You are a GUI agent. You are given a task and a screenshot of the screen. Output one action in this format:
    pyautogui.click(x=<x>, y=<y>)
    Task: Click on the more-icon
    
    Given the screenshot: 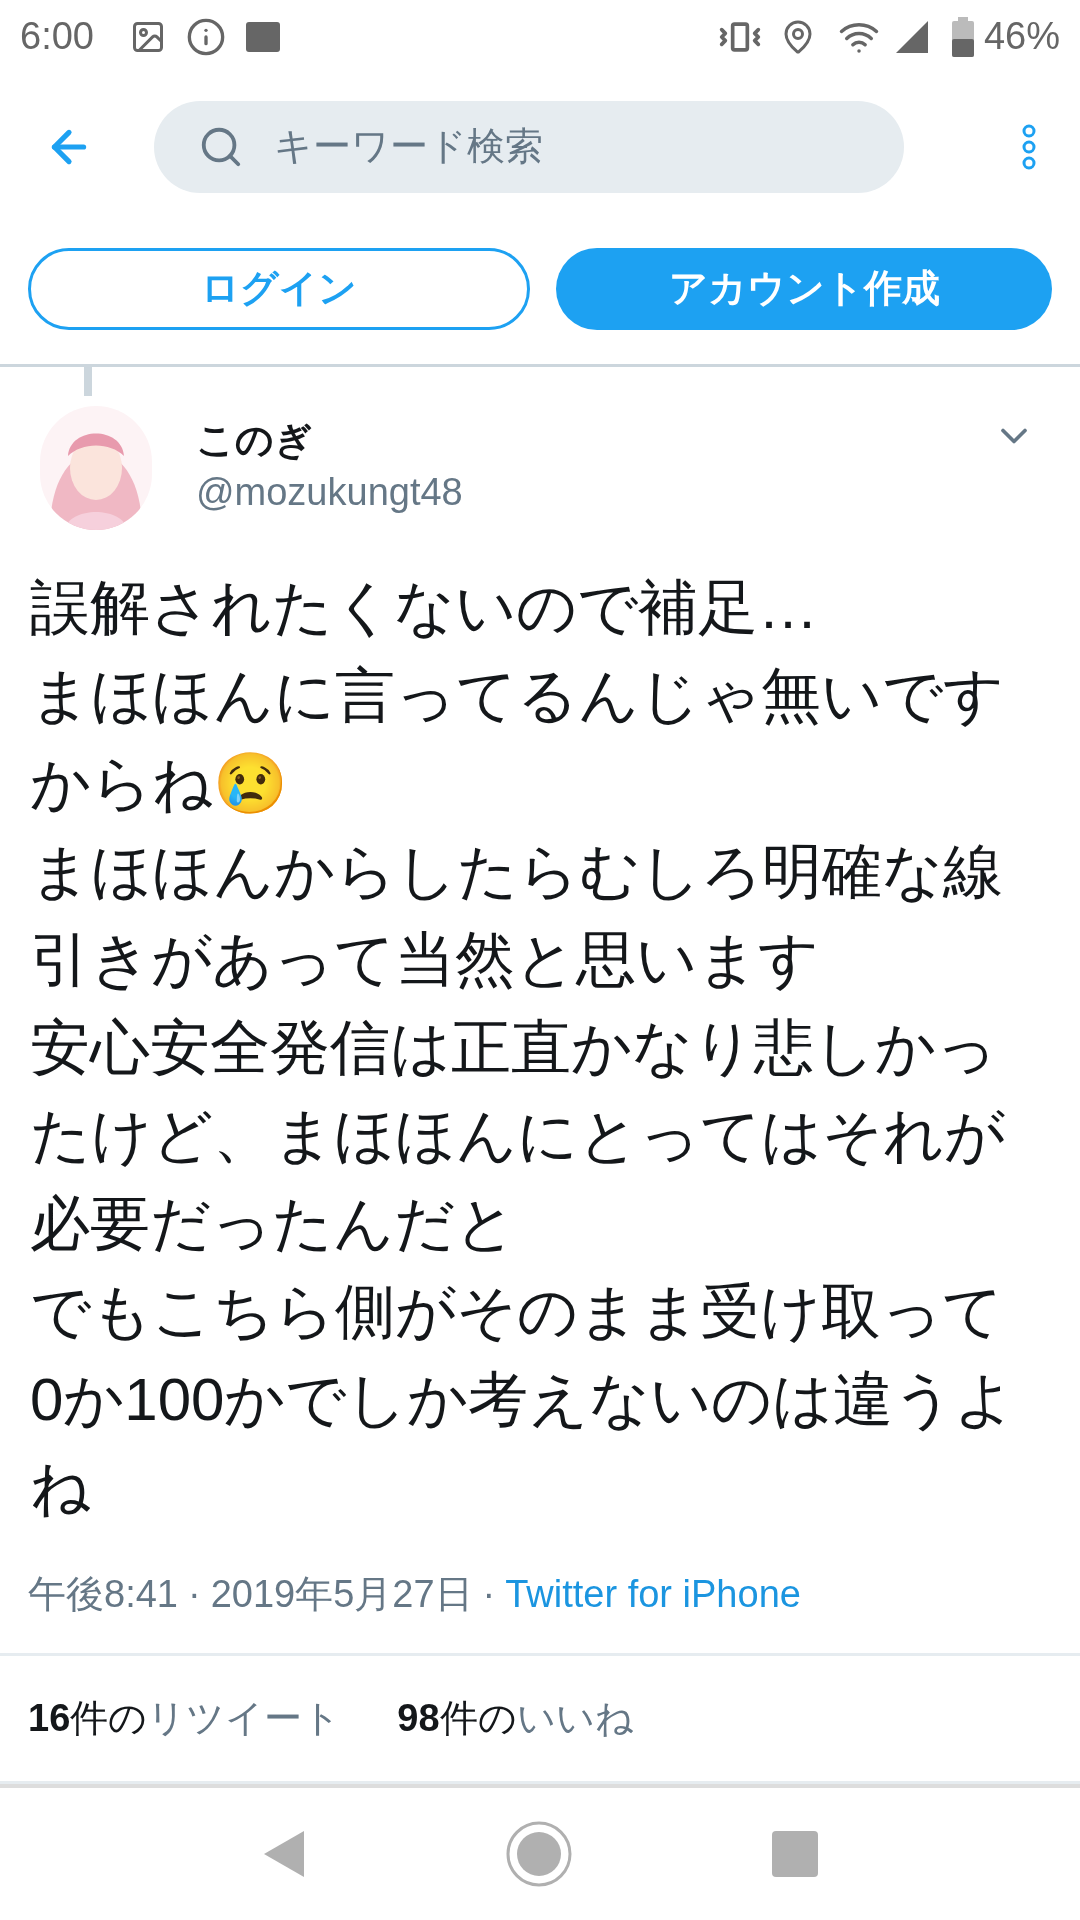 What is the action you would take?
    pyautogui.click(x=1029, y=146)
    